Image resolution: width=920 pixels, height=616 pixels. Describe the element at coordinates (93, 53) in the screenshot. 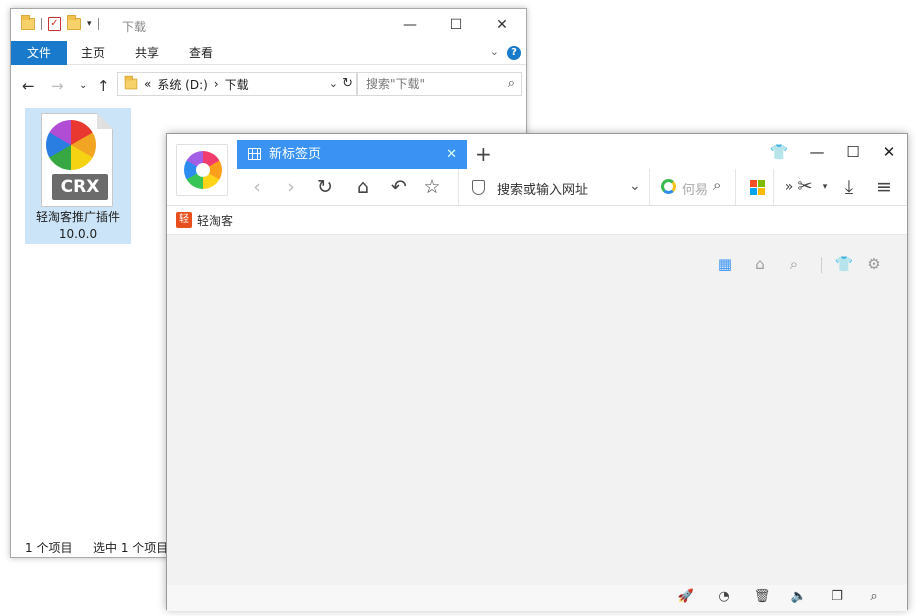

I see `tab-home: 主页` at that location.